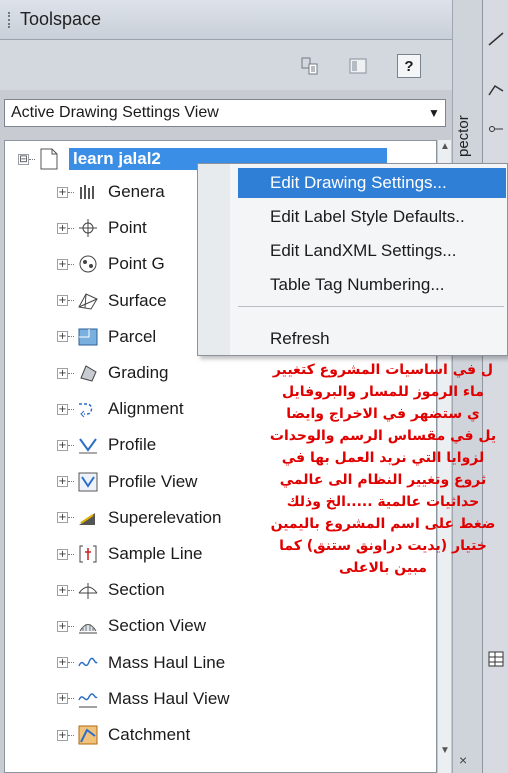 This screenshot has width=508, height=773. Describe the element at coordinates (155, 554) in the screenshot. I see `tree-item-label: Sample Line` at that location.